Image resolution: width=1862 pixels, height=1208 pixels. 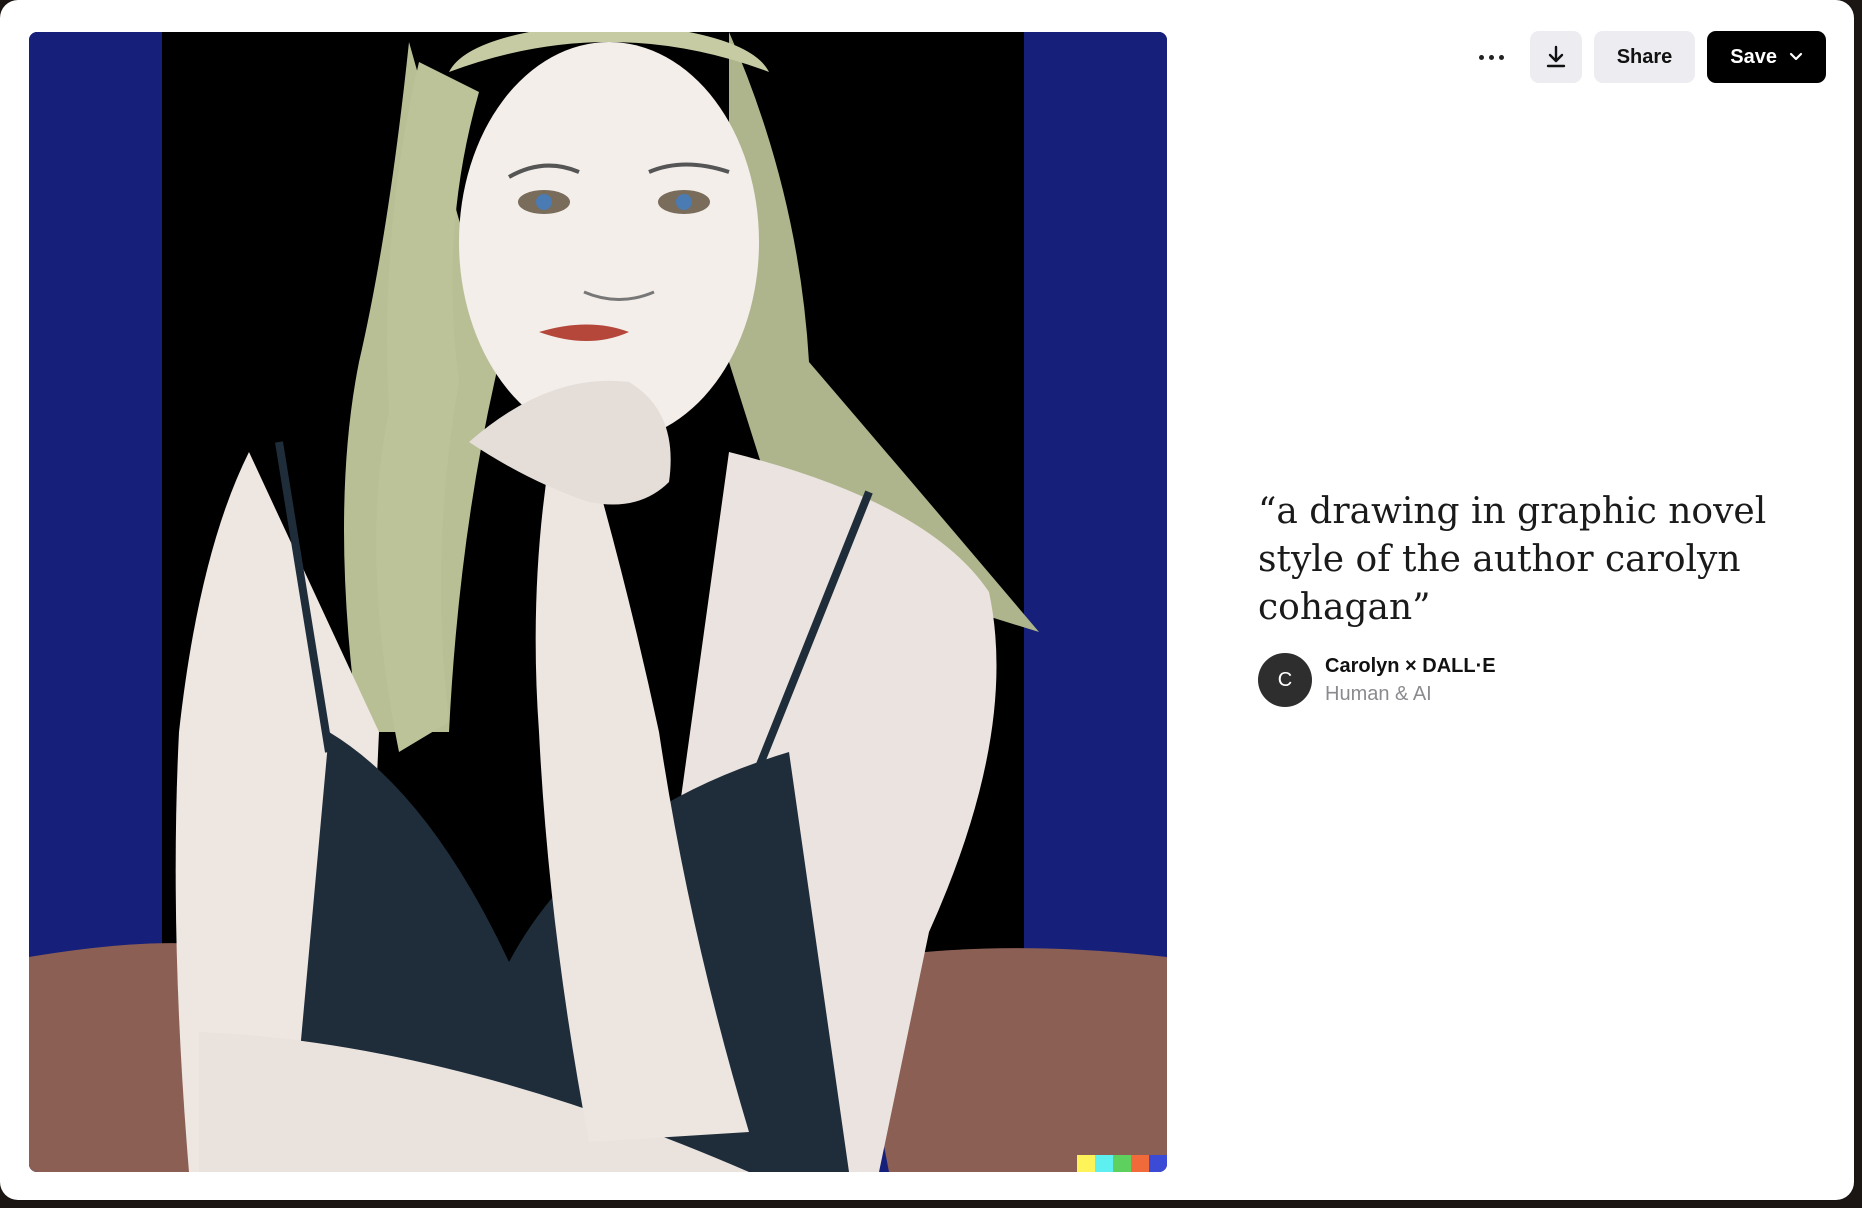 I want to click on download-button, so click(x=1555, y=57).